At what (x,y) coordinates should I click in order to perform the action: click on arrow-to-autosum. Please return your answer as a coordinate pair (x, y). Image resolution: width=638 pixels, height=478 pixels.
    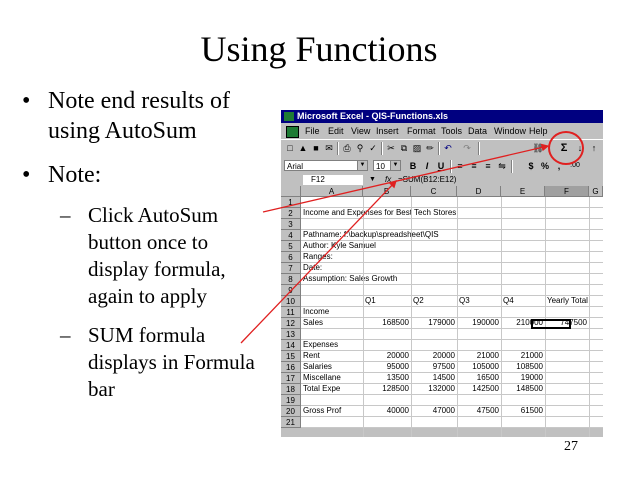
    Looking at the image, I should click on (406, 178).